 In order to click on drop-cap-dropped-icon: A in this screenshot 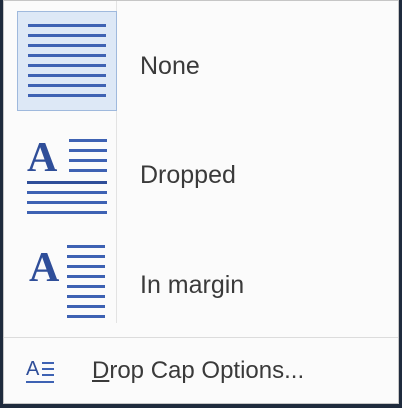, I will do `click(67, 173)`.